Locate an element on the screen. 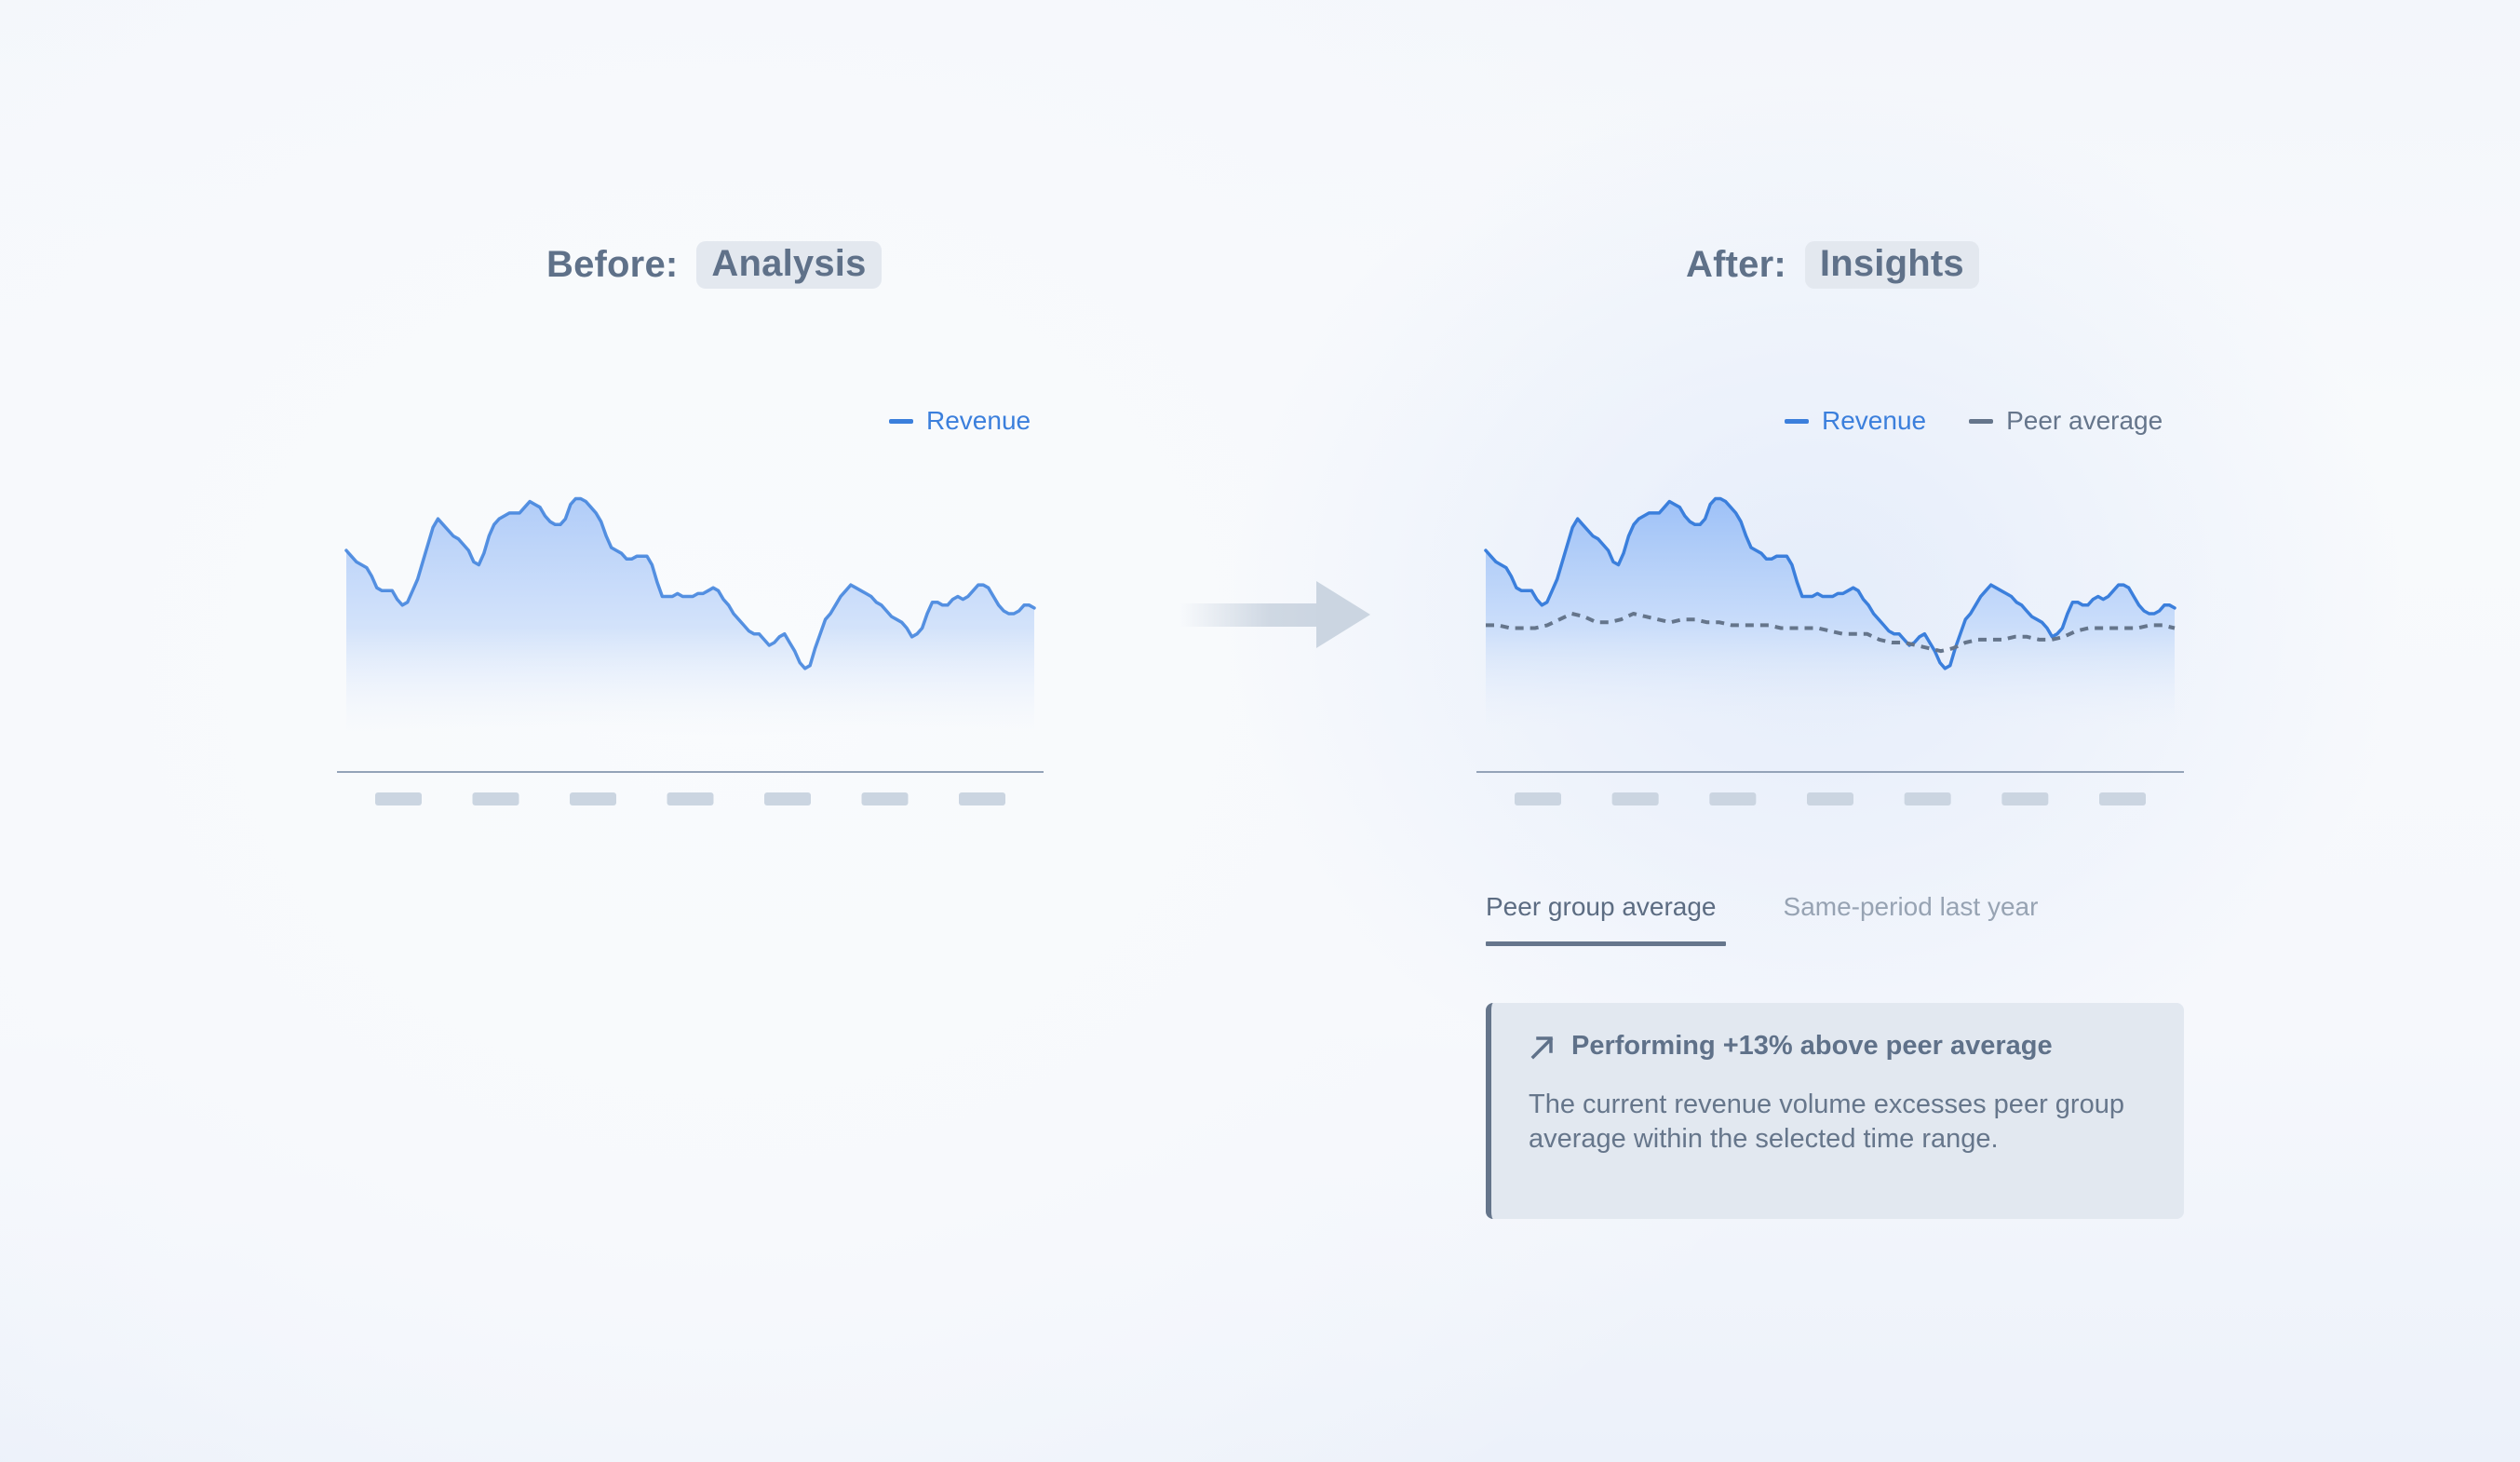 Image resolution: width=2520 pixels, height=1462 pixels. insight-title: Performing +13% above peer average is located at coordinates (1812, 1046).